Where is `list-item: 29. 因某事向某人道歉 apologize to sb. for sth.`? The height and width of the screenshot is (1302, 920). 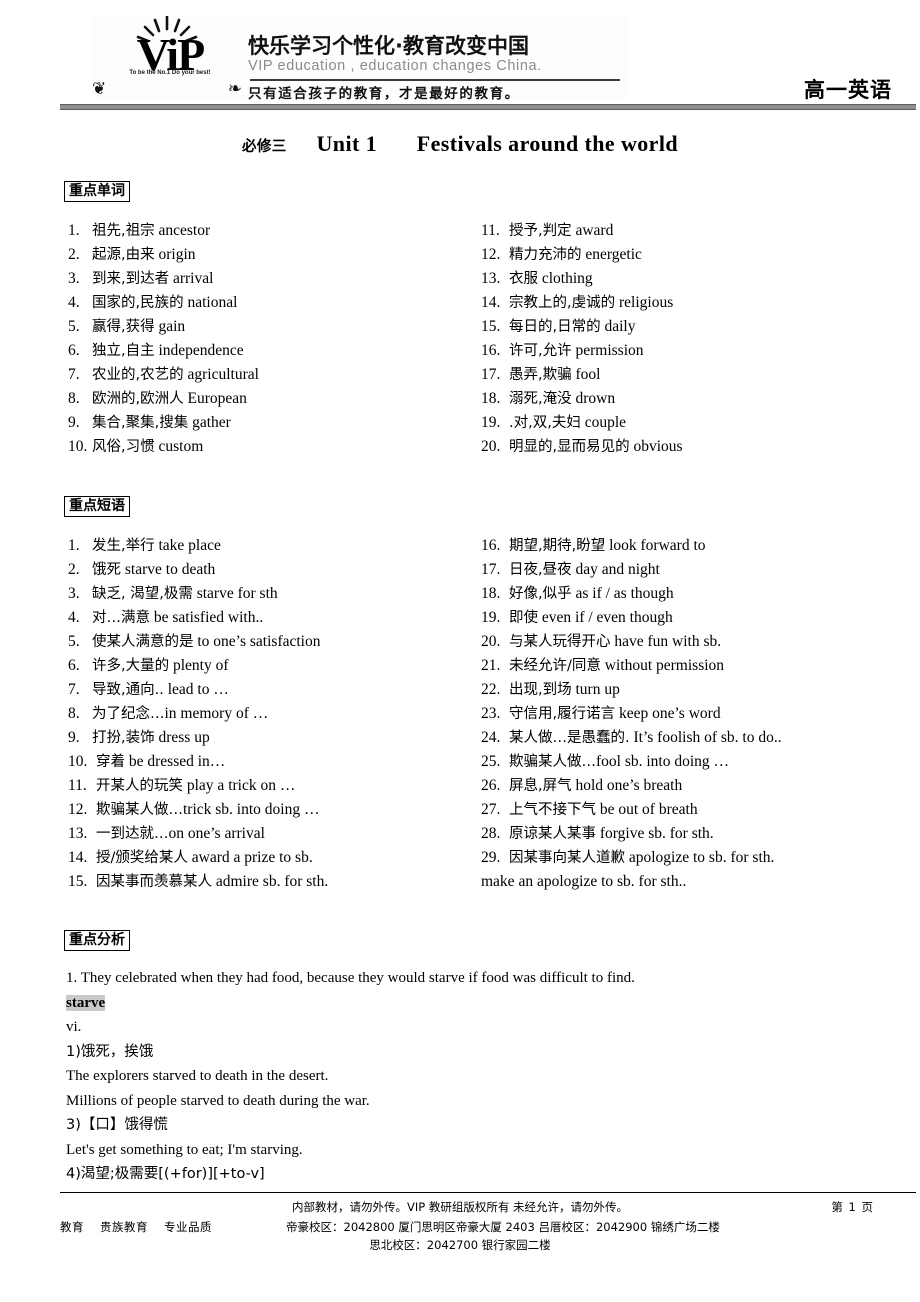 list-item: 29. 因某事向某人道歉 apologize to sb. for sth. is located at coordinates (631, 858).